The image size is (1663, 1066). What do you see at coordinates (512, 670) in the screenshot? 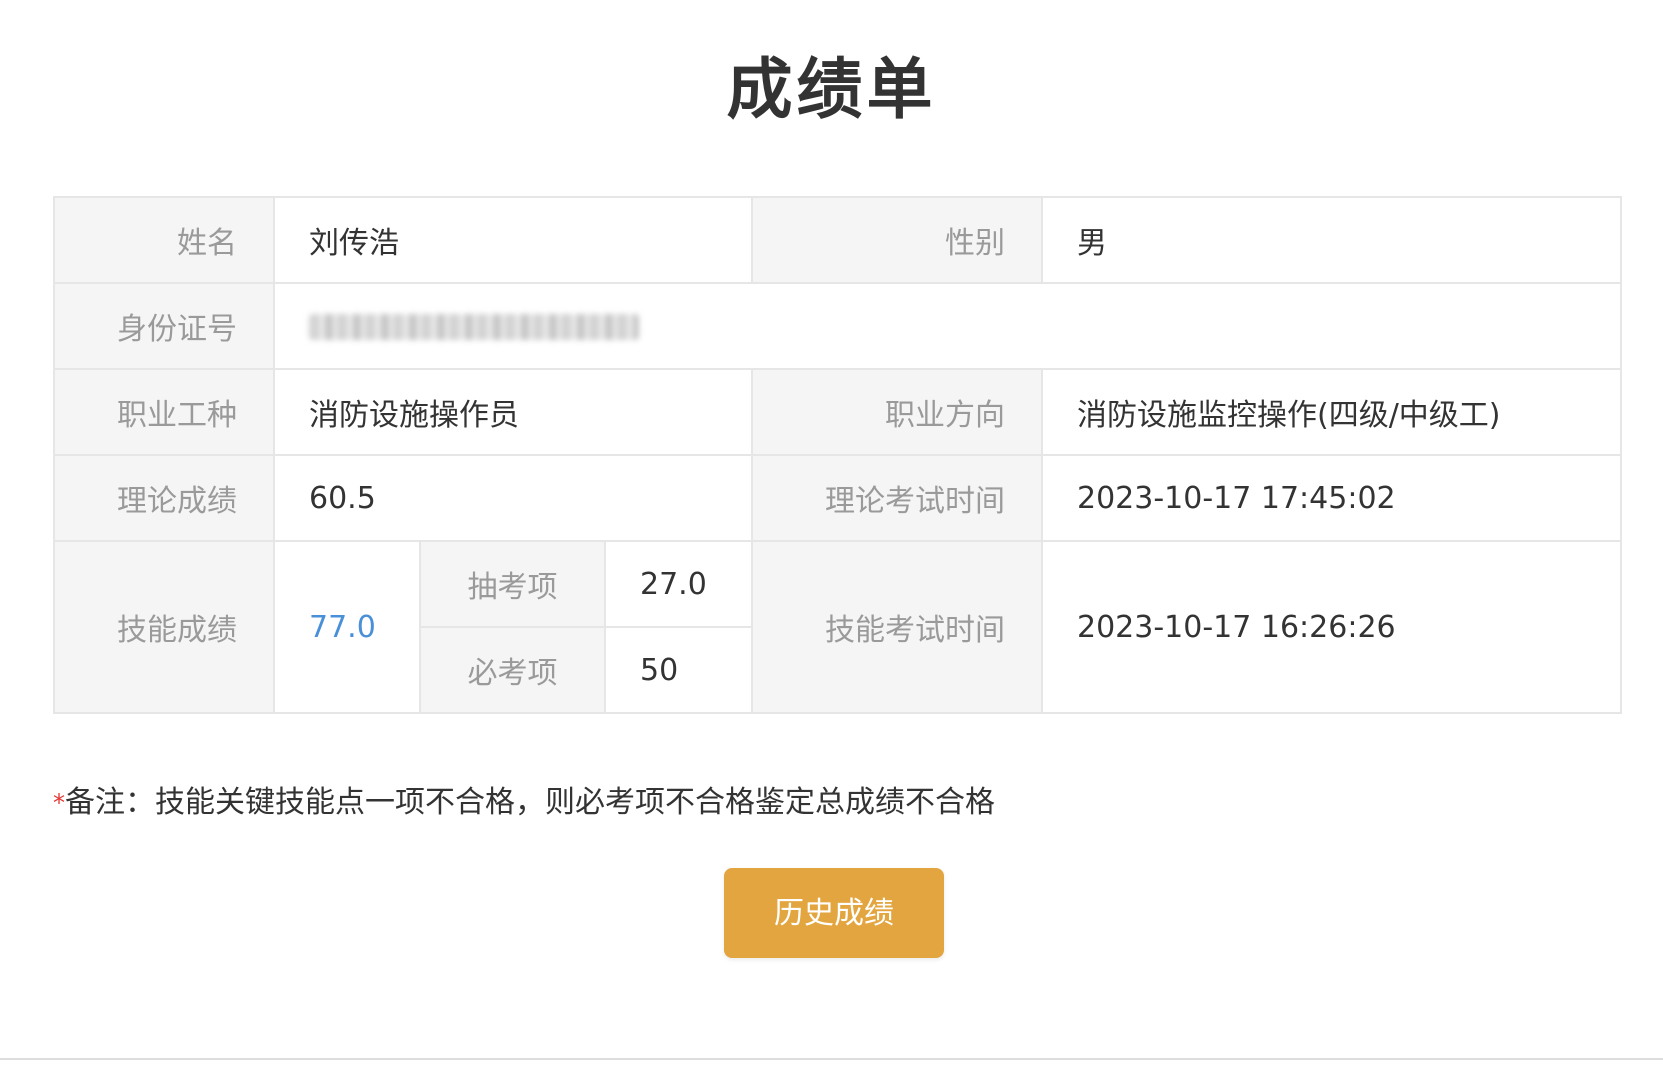
I see `required-item-label: 必考项` at bounding box center [512, 670].